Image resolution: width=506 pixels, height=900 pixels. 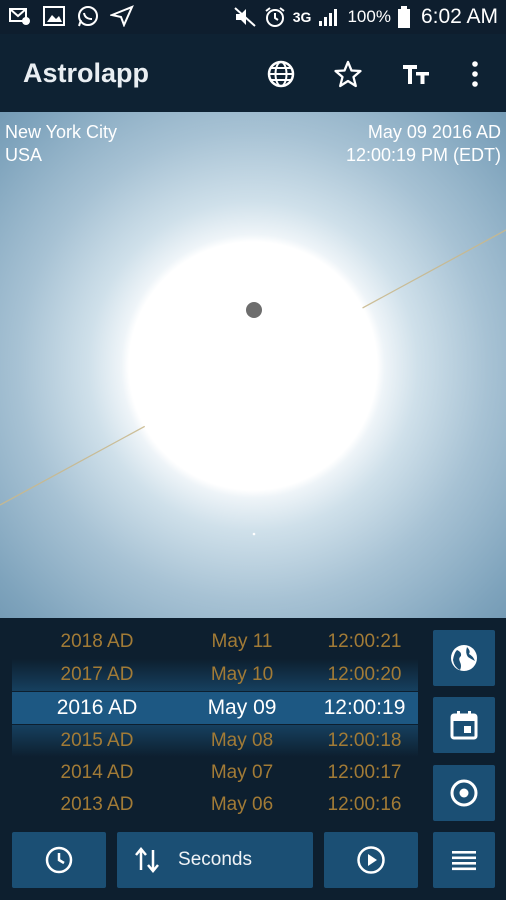 What do you see at coordinates (242, 804) in the screenshot?
I see `wheel-date: May 06` at bounding box center [242, 804].